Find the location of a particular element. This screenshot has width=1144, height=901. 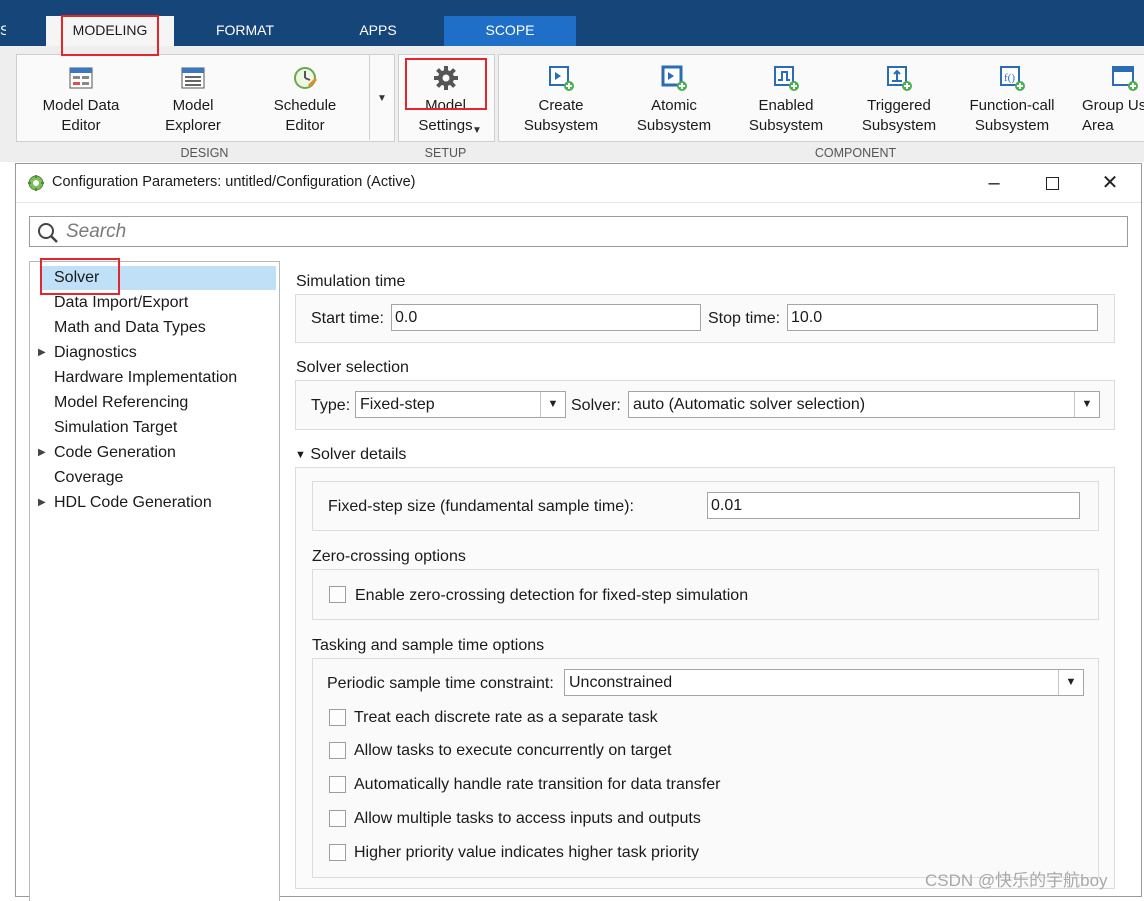

task-checkbox-separate-task is located at coordinates (337, 717).